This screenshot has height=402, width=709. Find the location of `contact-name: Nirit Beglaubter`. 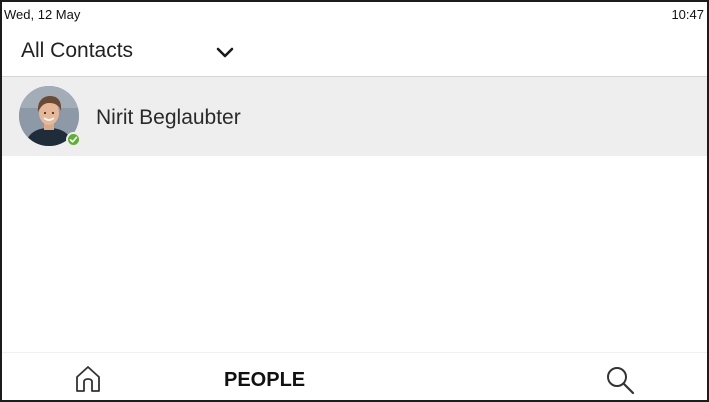

contact-name: Nirit Beglaubter is located at coordinates (168, 117).